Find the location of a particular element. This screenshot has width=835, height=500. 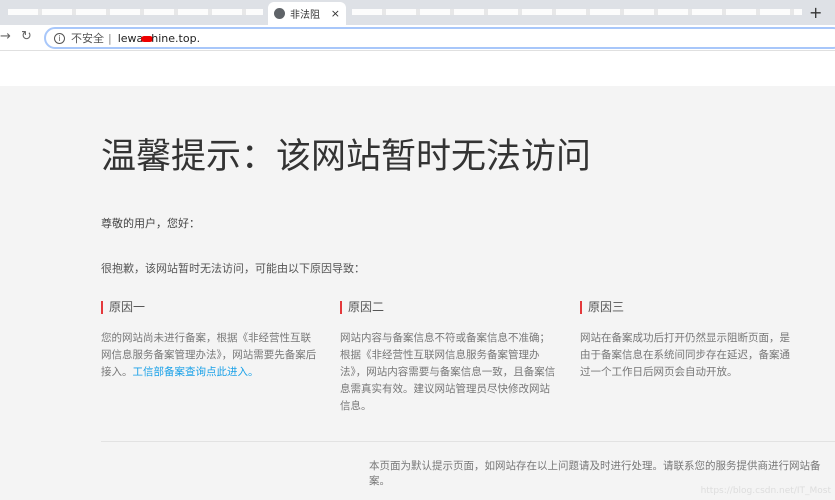

info-icon: i is located at coordinates (59, 38).